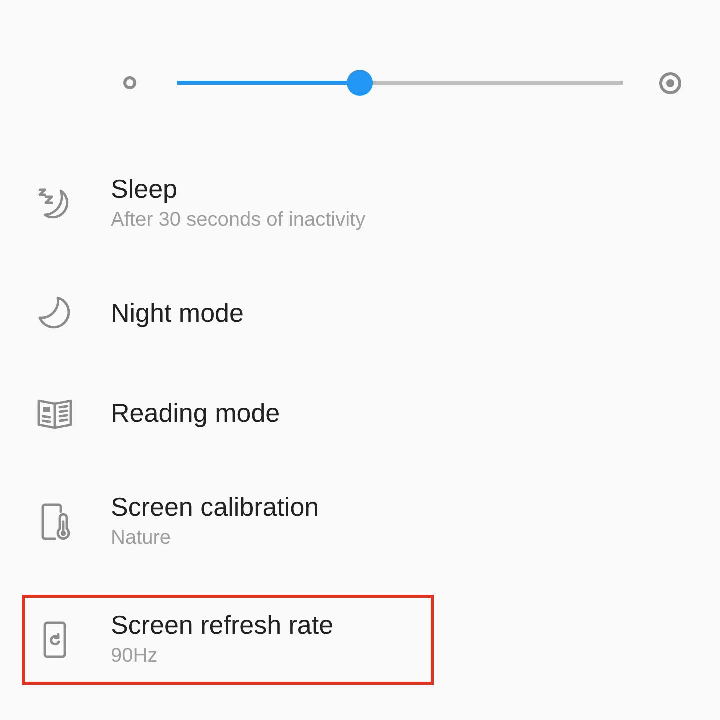  I want to click on settings-item: Screen refresh rate 90Hz, so click(228, 640).